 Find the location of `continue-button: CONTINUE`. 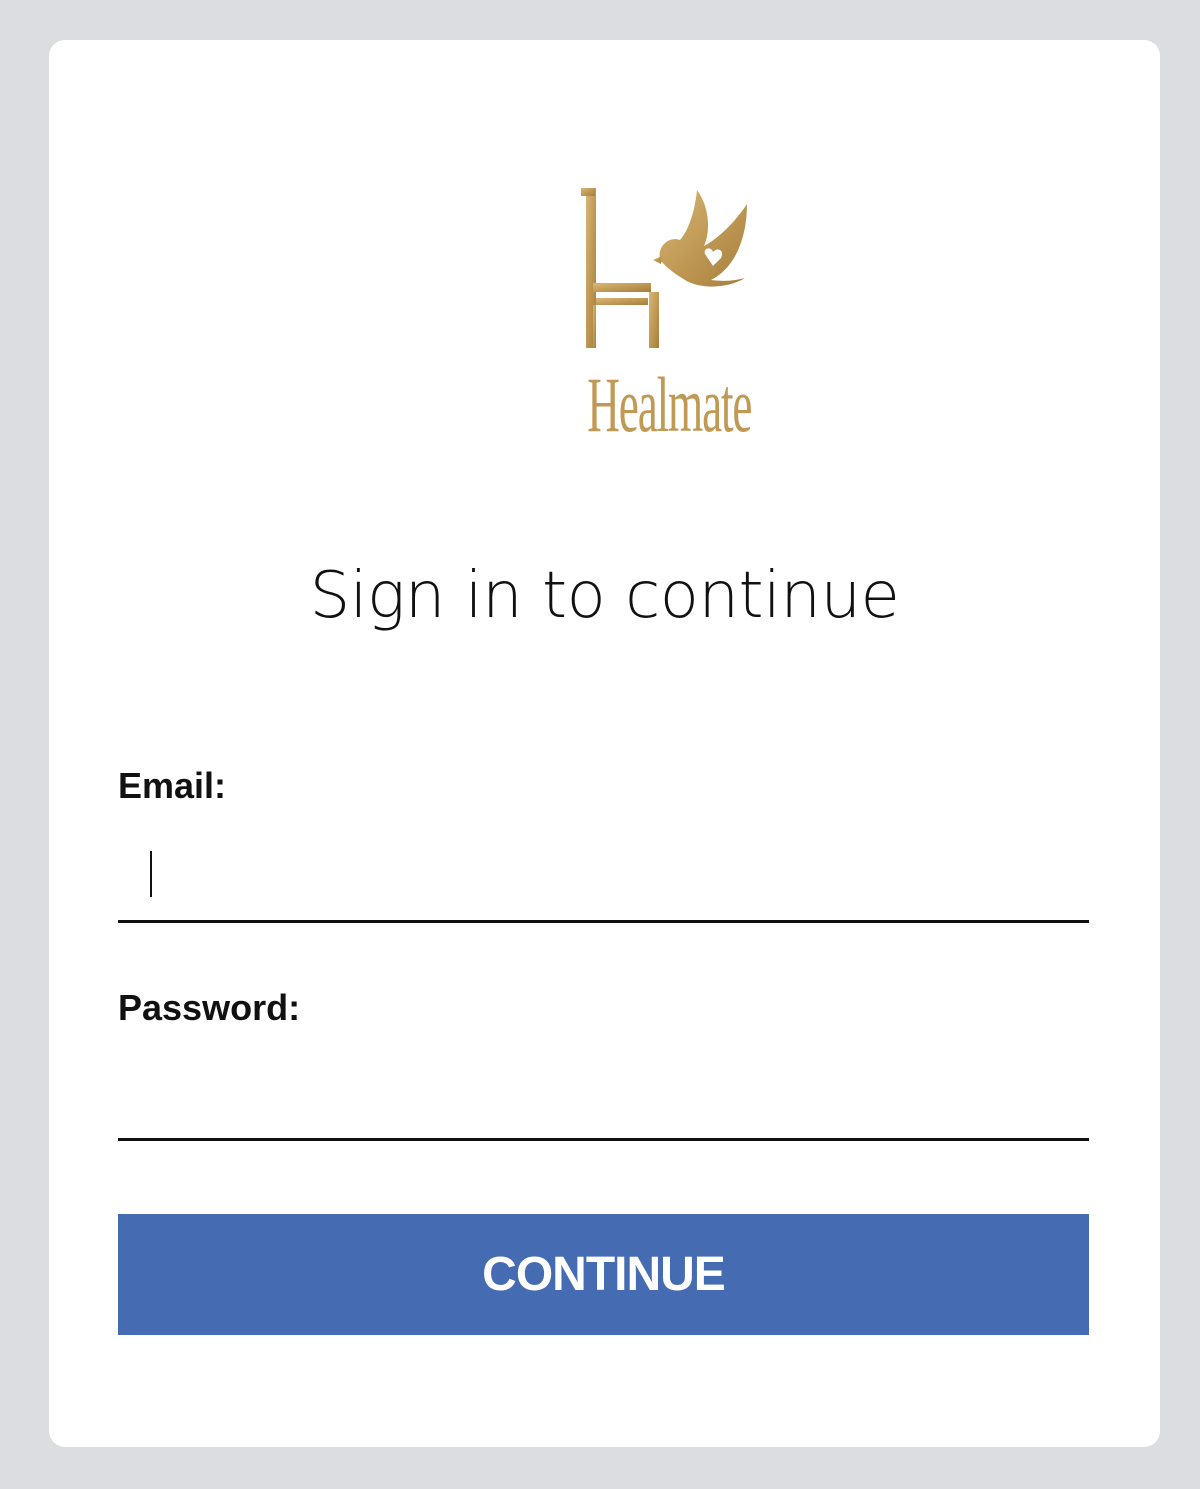

continue-button: CONTINUE is located at coordinates (603, 1274).